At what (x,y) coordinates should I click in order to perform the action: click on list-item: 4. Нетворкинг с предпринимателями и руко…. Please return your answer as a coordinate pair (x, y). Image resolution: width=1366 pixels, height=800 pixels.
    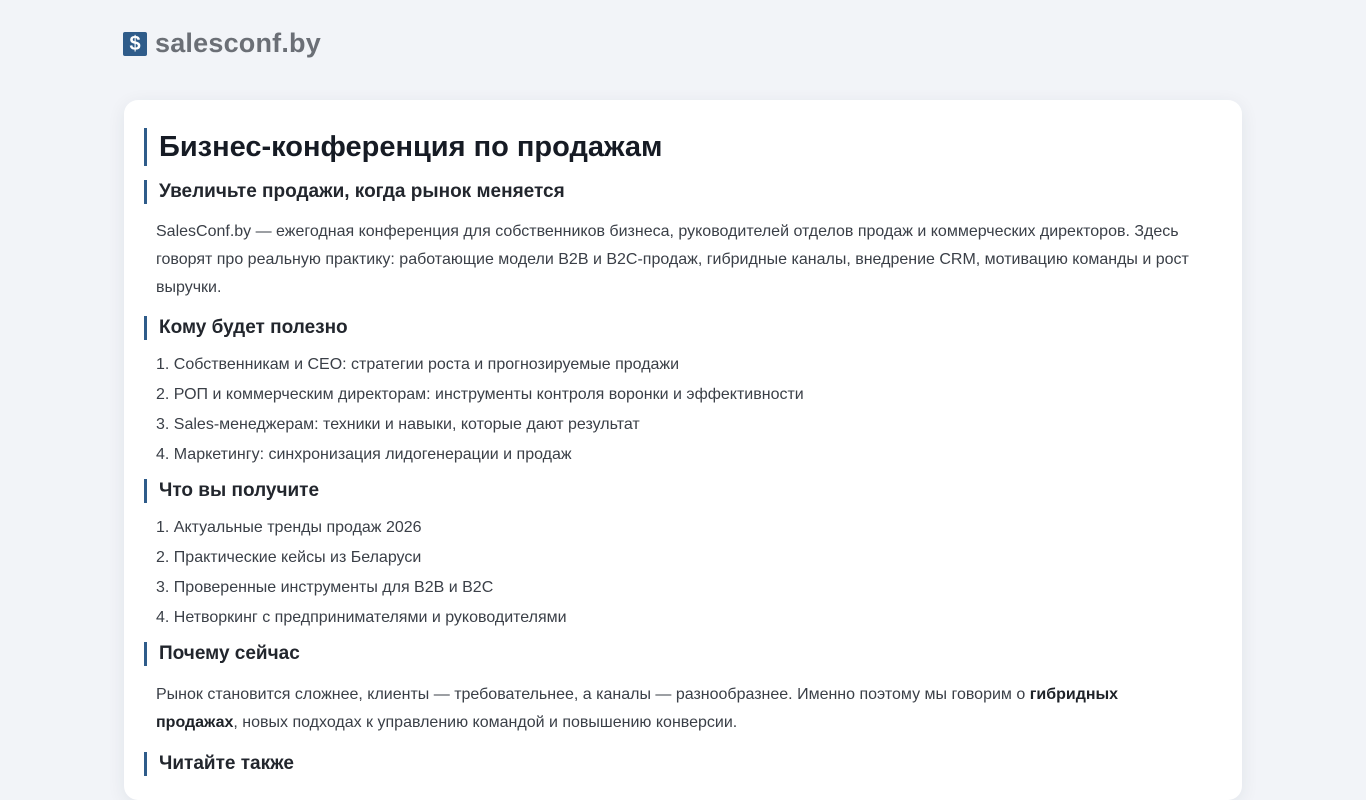
    Looking at the image, I should click on (361, 617).